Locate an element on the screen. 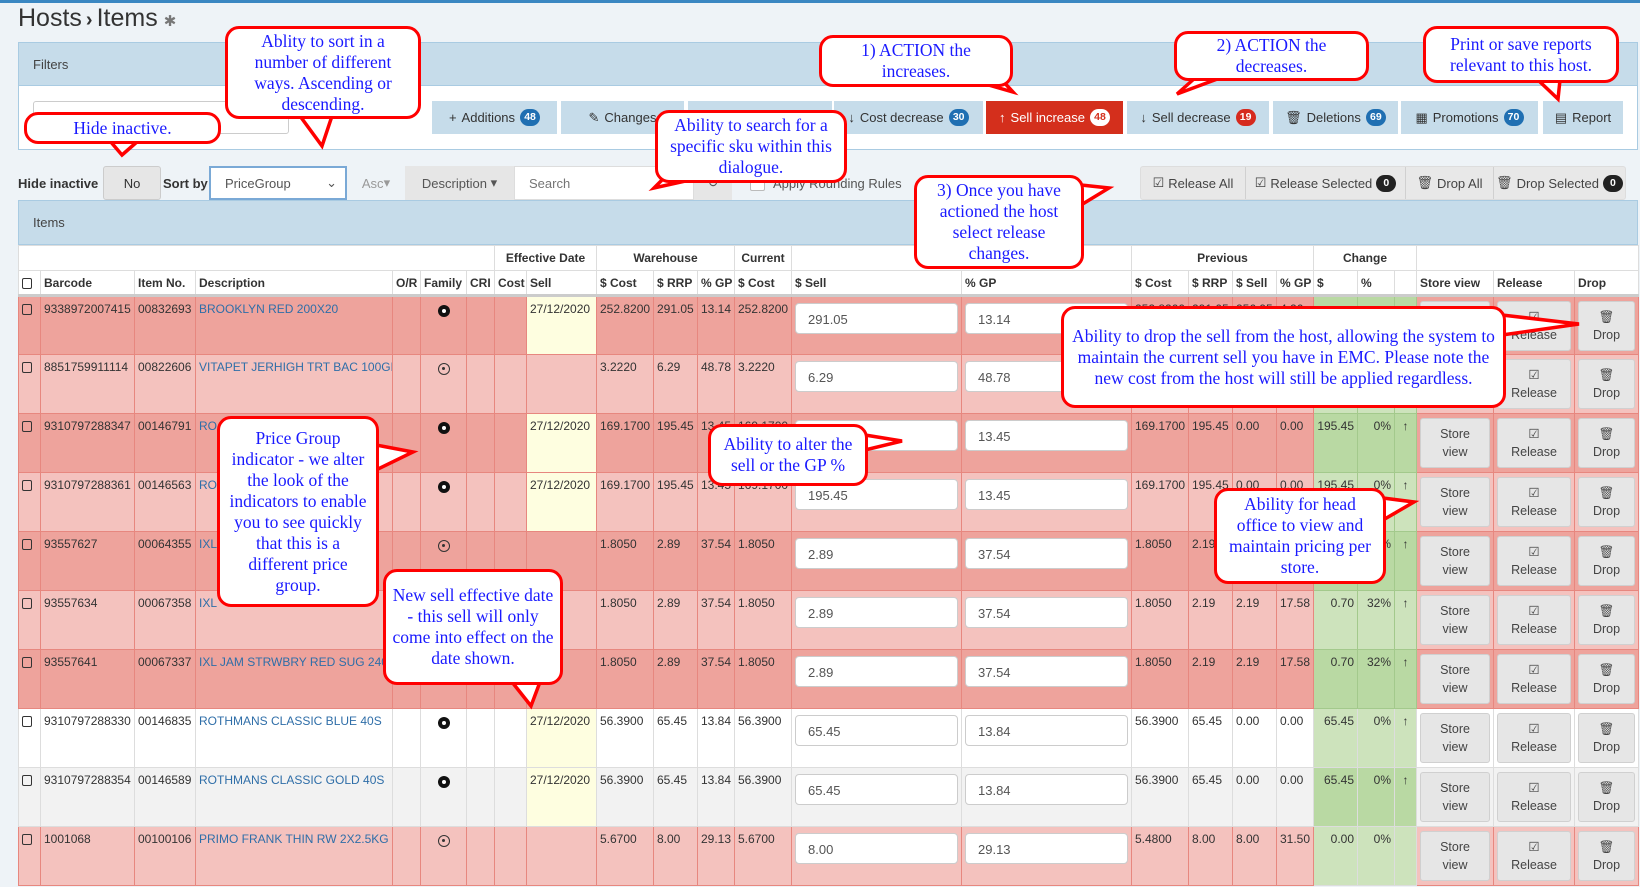  callout-tail-effective is located at coordinates (525, 695).